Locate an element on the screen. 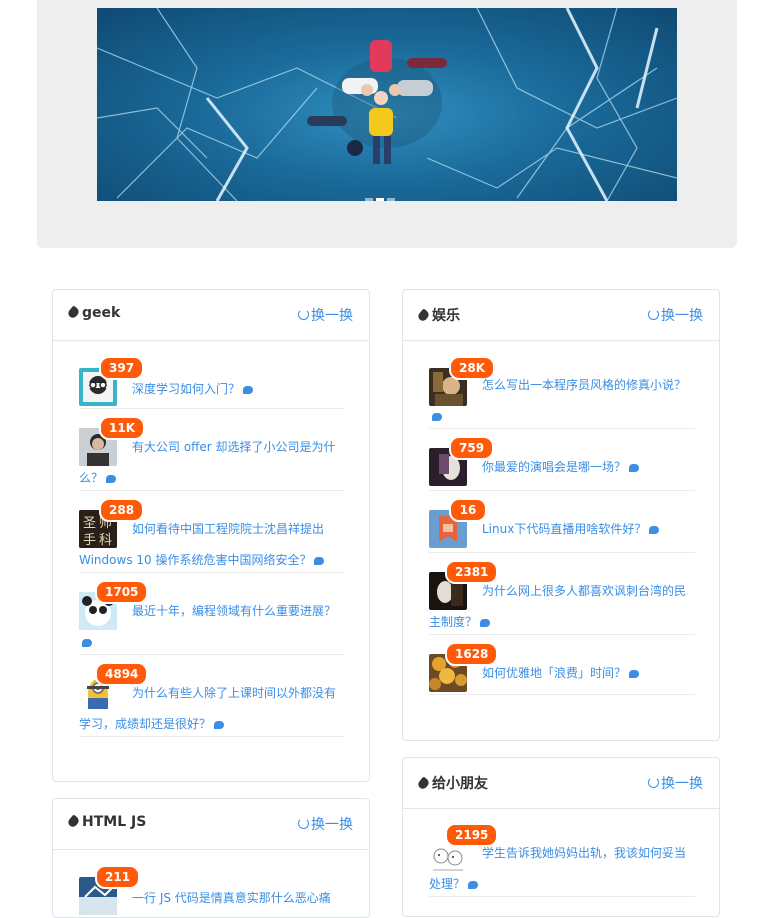 Image resolution: width=782 pixels, height=918 pixels. carousel-indicators is located at coordinates (387, 193).